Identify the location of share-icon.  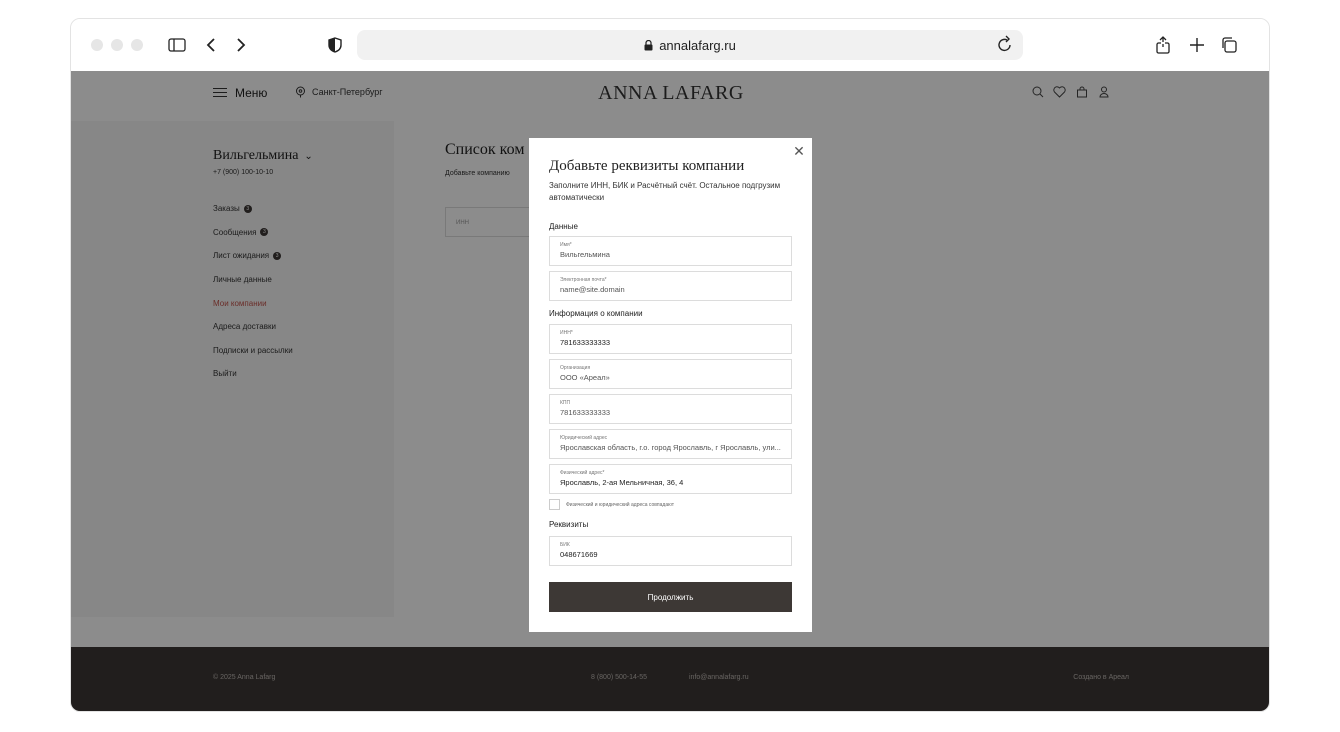
(1163, 45).